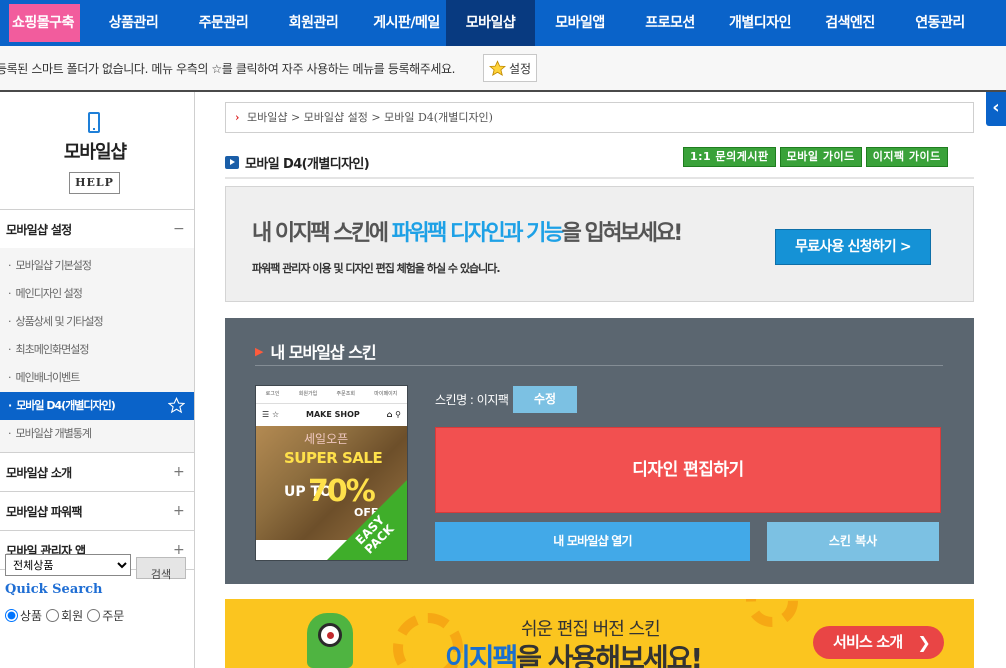 This screenshot has height=668, width=1006. I want to click on sidebar-item-main-banner-event: · 메인배너이벤트, so click(97, 378).